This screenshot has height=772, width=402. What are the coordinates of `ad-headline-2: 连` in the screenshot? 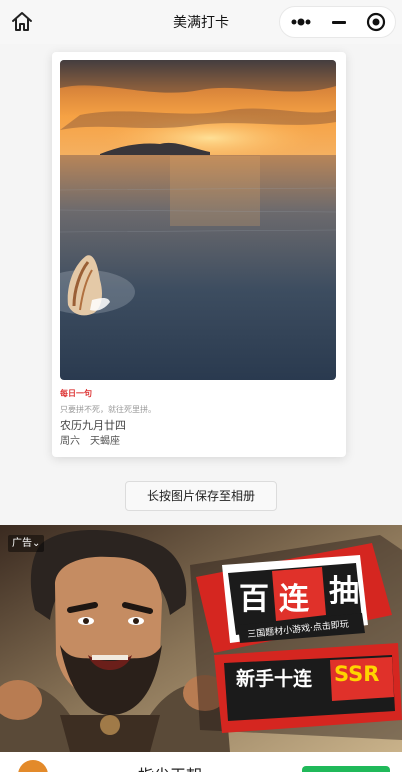 It's located at (294, 599).